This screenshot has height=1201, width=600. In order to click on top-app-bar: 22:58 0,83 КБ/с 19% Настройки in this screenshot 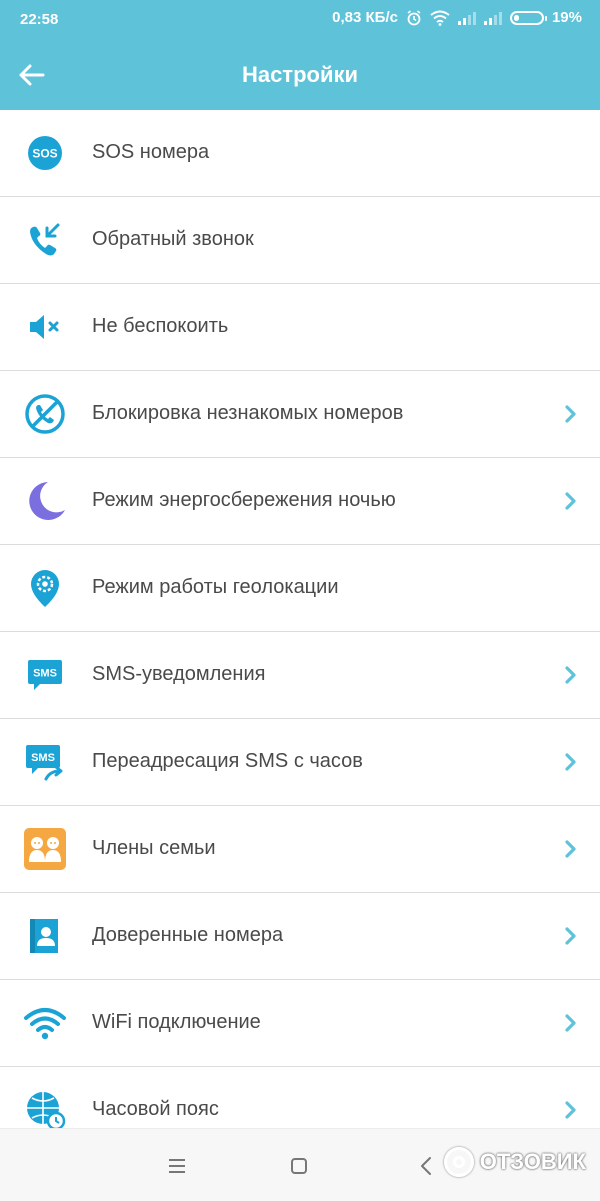, I will do `click(300, 55)`.